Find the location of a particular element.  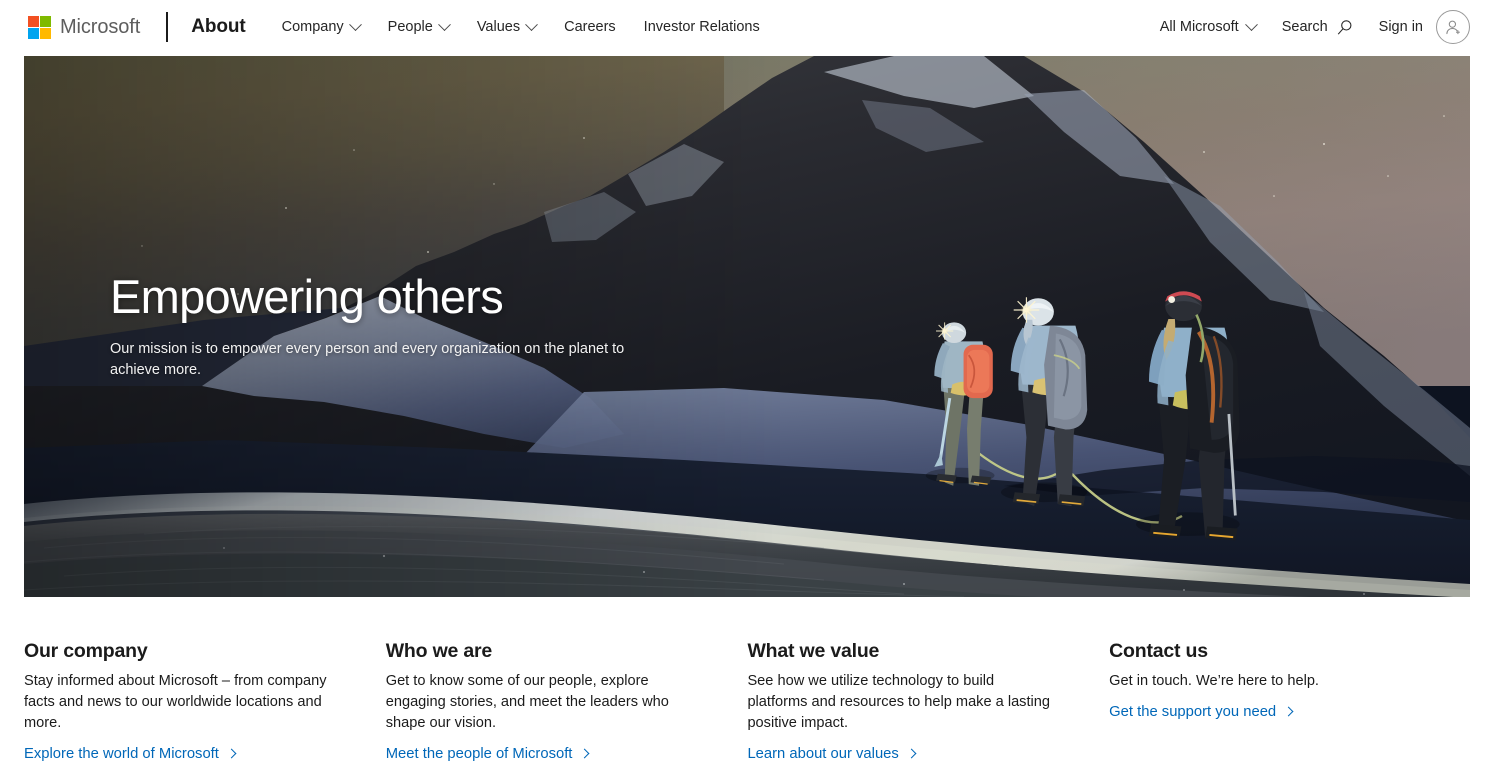

nav-item-label: Company is located at coordinates (312, 27).